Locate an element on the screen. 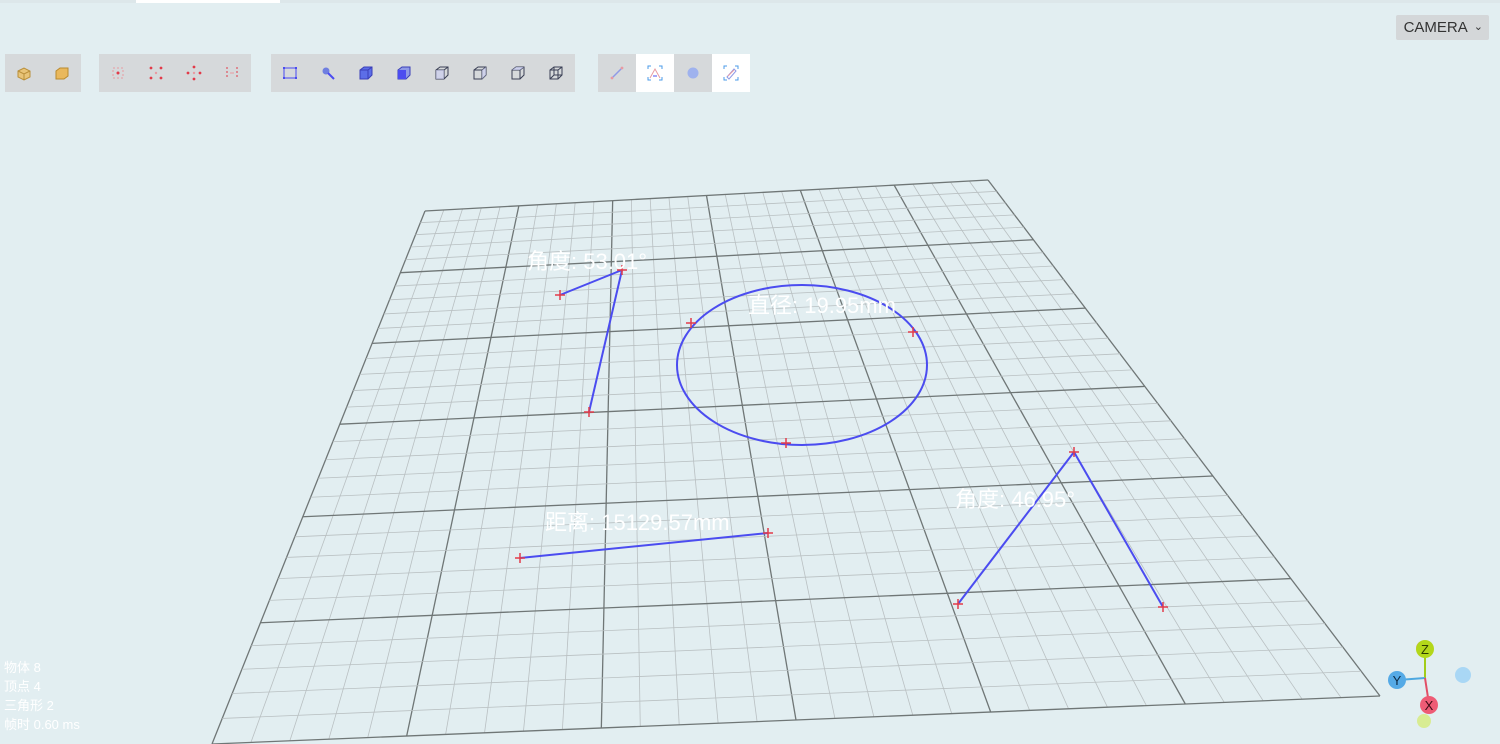 The height and width of the screenshot is (744, 1500). measure-distance-button is located at coordinates (617, 73).